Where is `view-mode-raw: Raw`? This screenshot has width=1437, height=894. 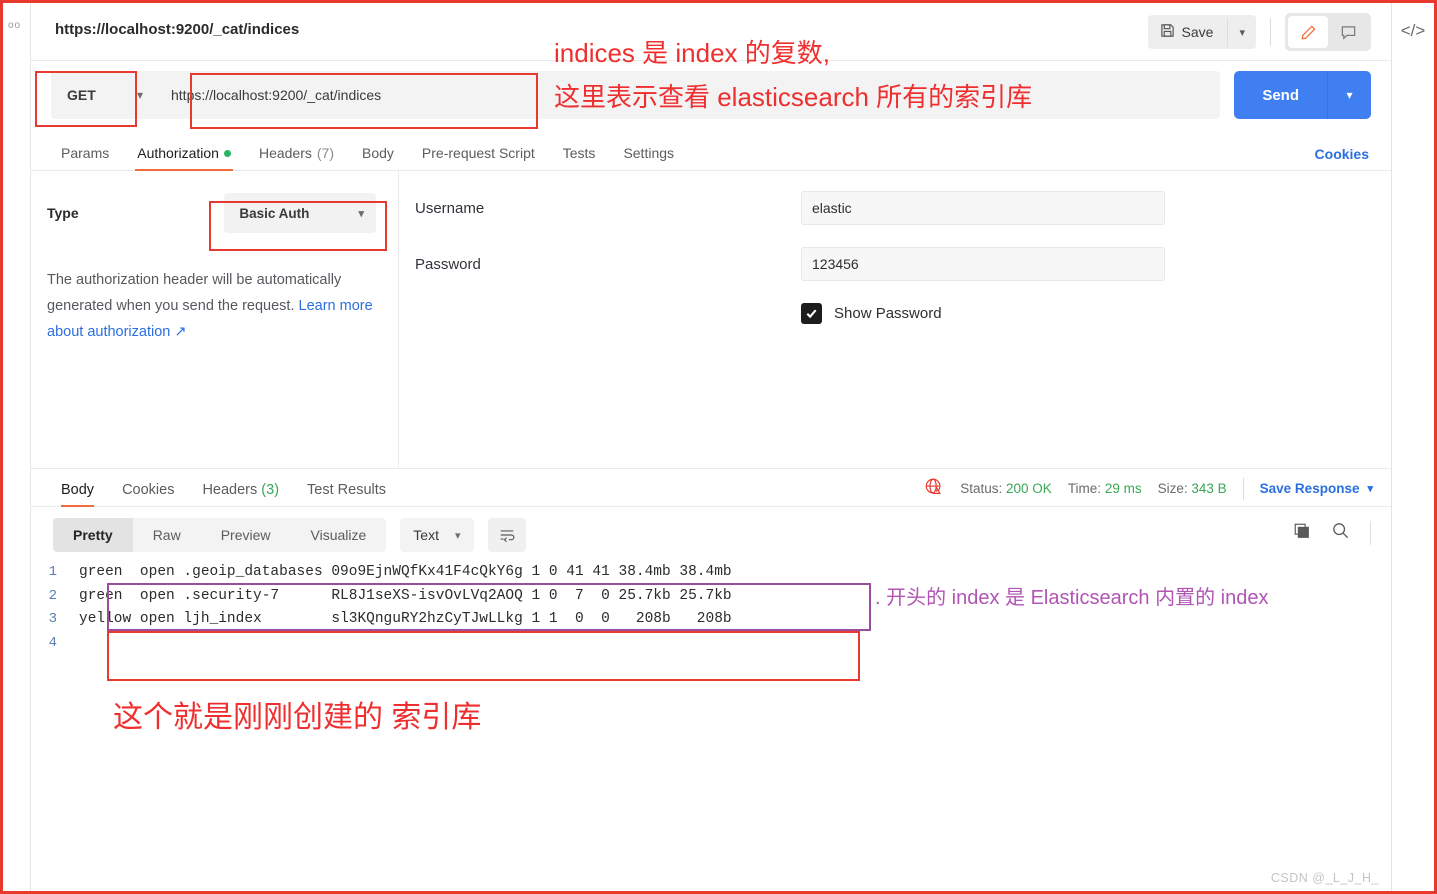
view-mode-raw: Raw is located at coordinates (167, 535).